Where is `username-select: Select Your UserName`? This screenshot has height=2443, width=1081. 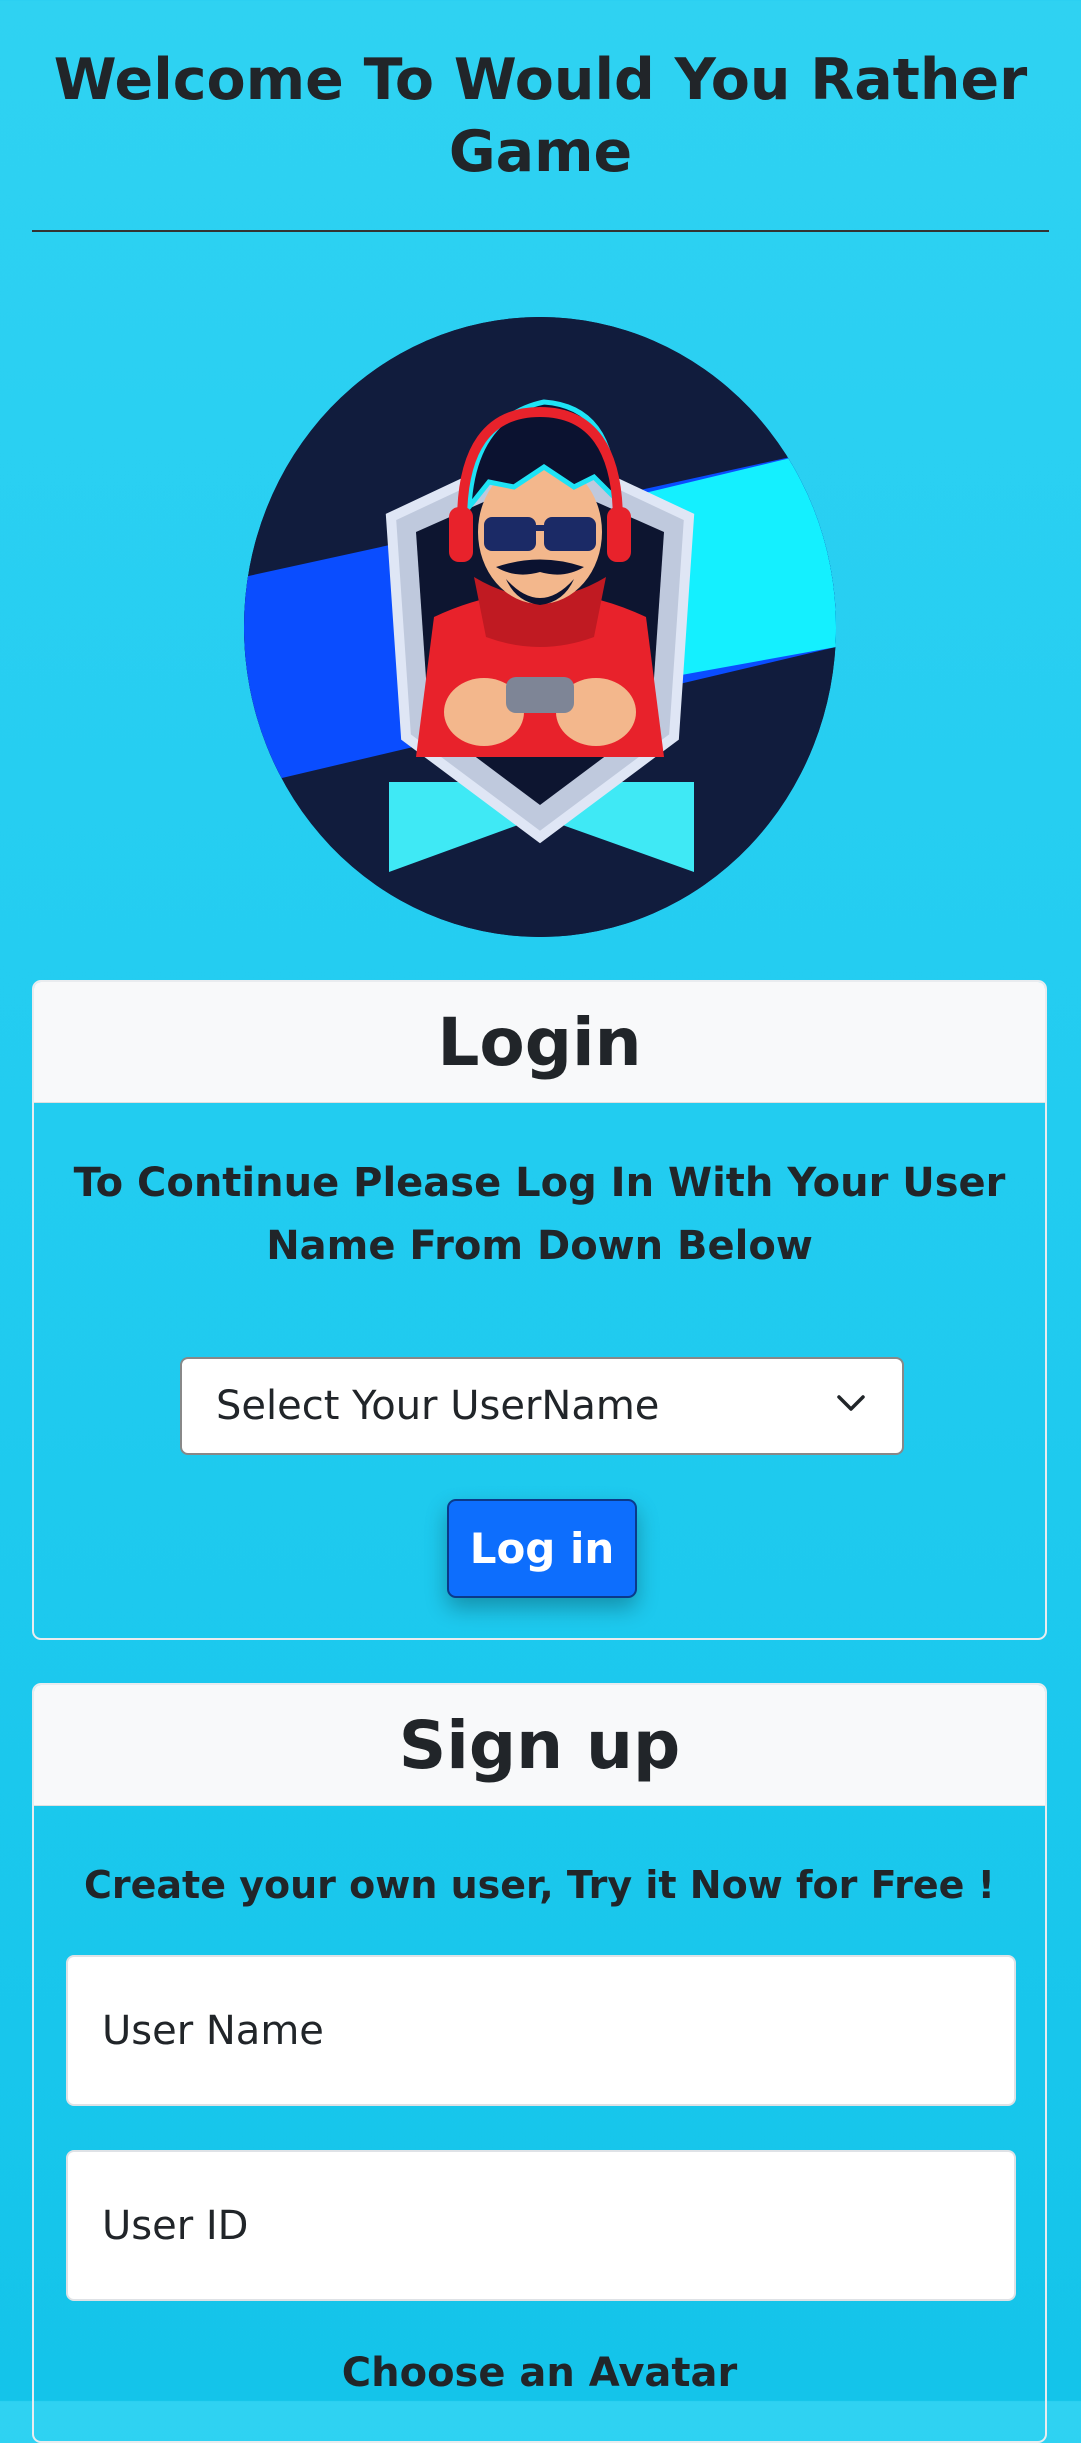 username-select: Select Your UserName is located at coordinates (542, 1406).